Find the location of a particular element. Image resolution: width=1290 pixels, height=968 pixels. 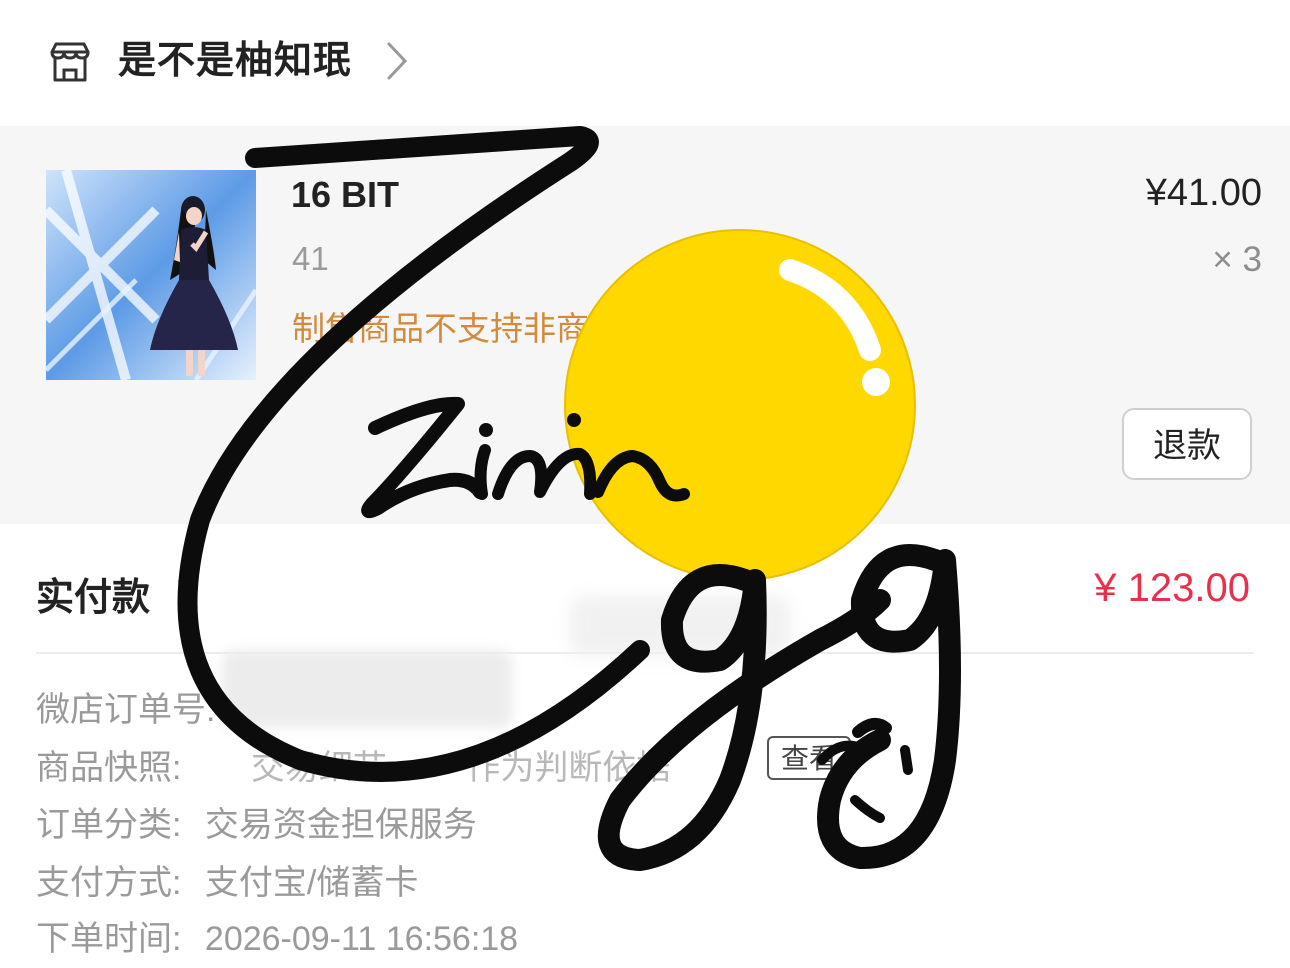

pay-method-row: 支付方式: 支付宝/储蓄卡 is located at coordinates (227, 879).